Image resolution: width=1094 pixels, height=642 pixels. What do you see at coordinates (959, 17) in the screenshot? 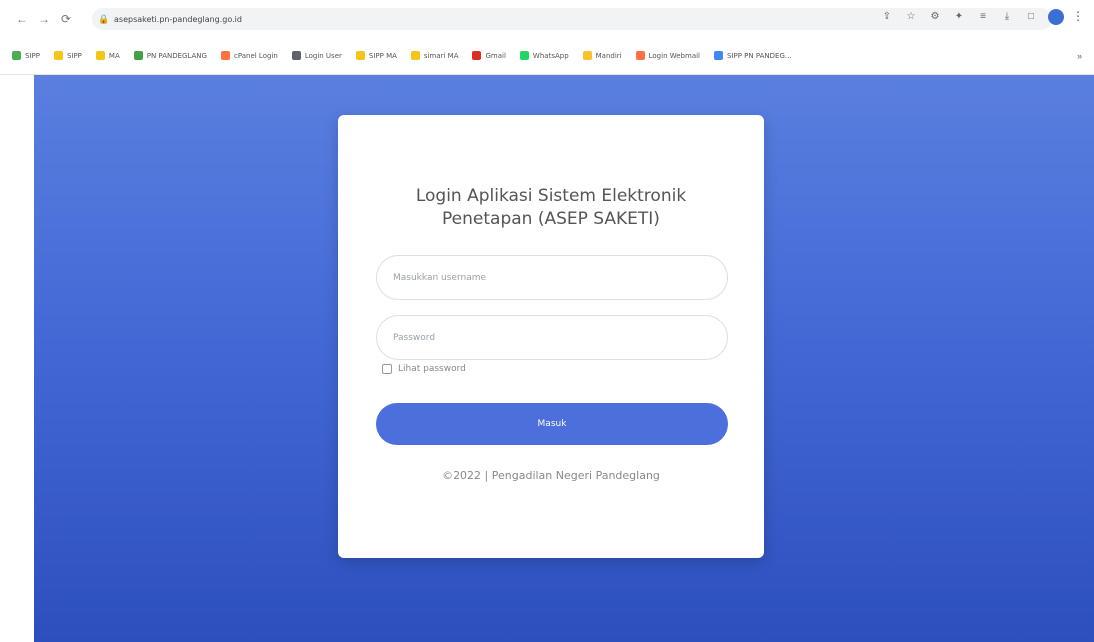
I see `puzzle-icon: ✦` at bounding box center [959, 17].